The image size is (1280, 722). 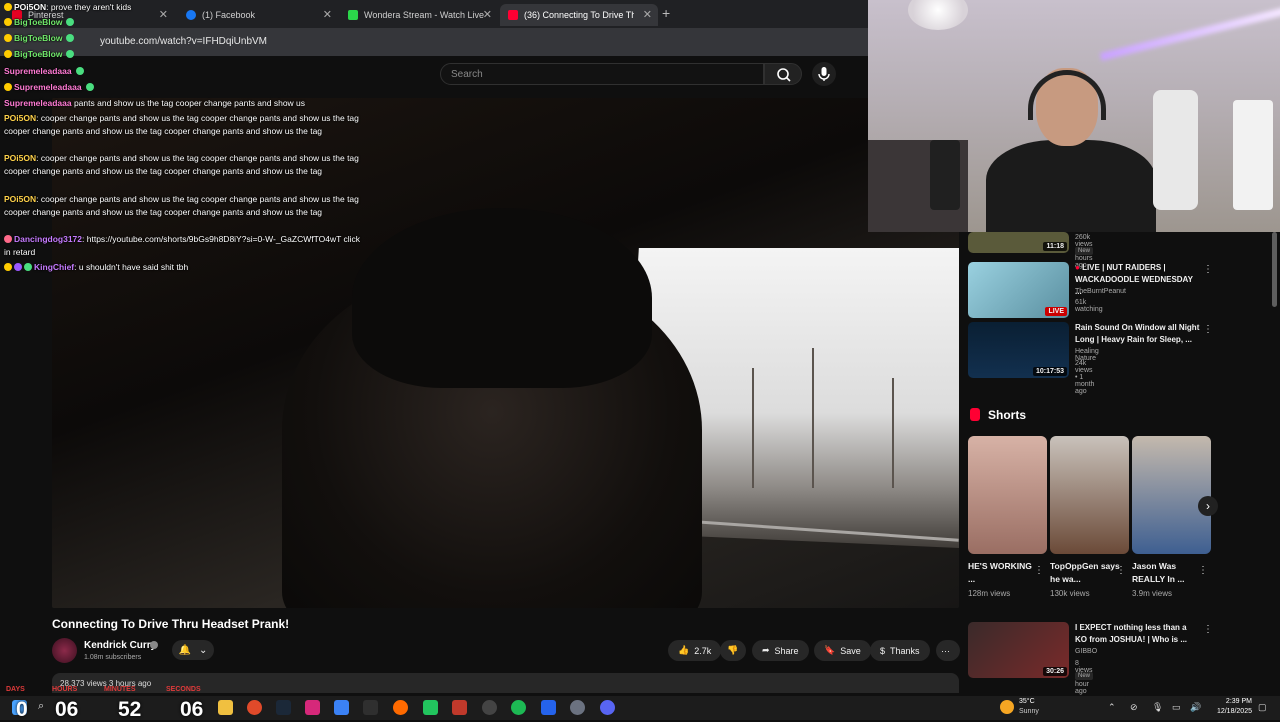 I want to click on emote-icon, so click(x=70, y=38).